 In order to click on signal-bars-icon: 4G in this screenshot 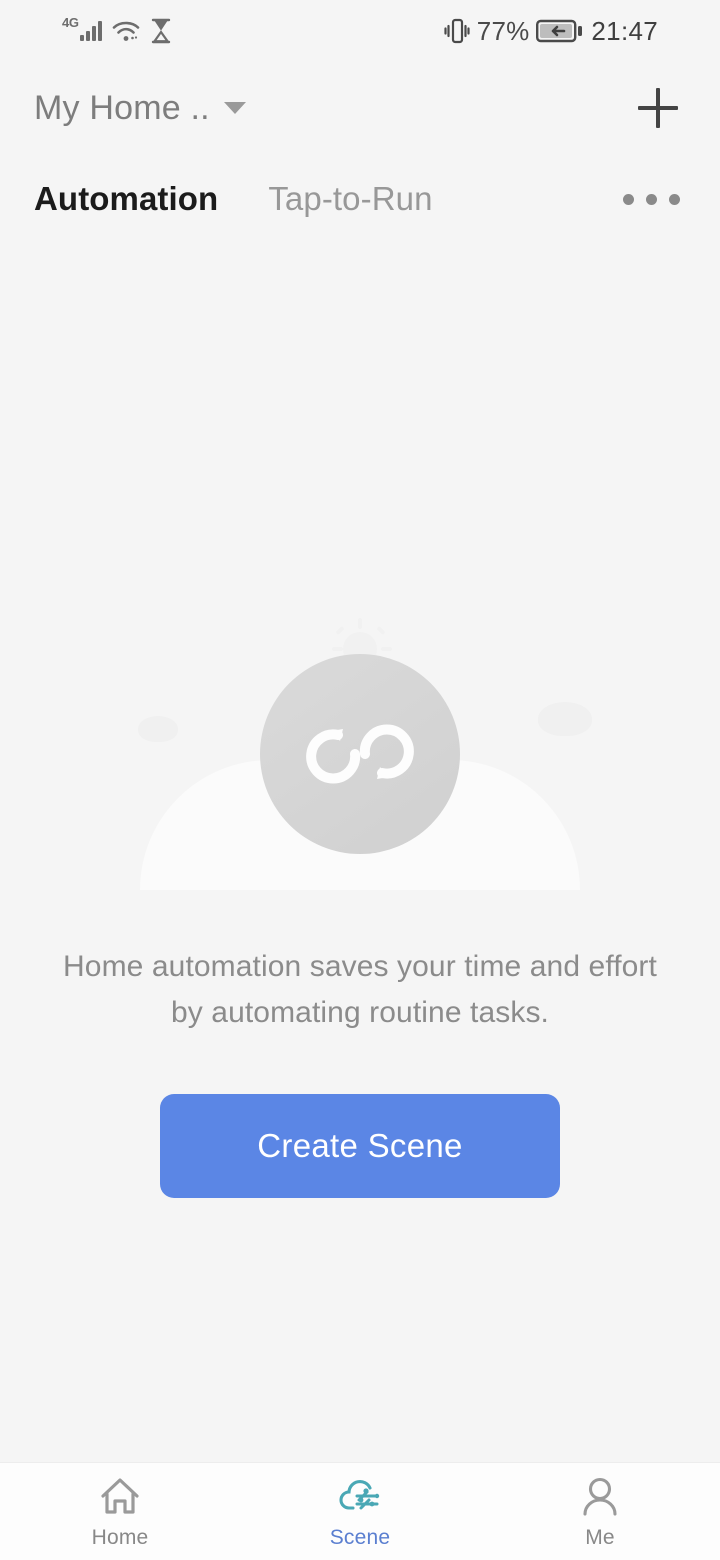, I will do `click(82, 28)`.